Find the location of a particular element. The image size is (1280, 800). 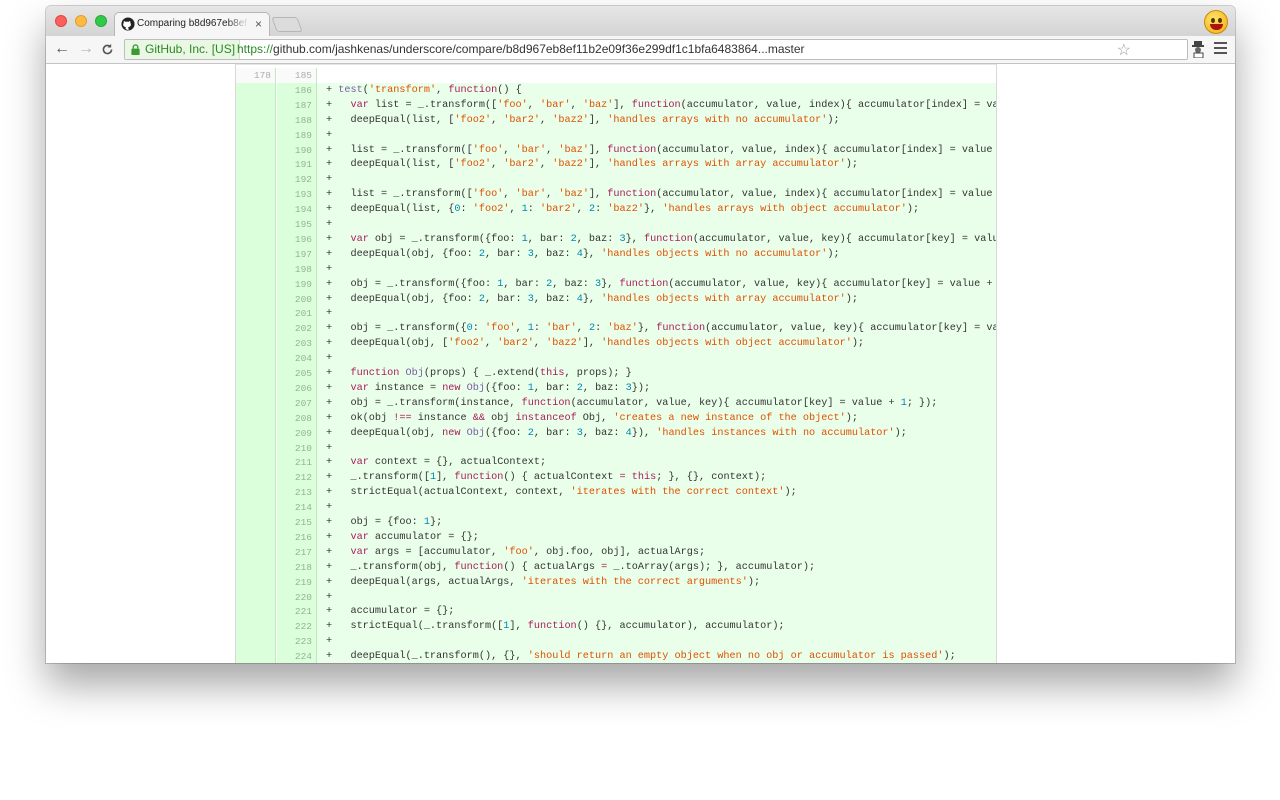

new-line-number: 196 is located at coordinates (297, 239).